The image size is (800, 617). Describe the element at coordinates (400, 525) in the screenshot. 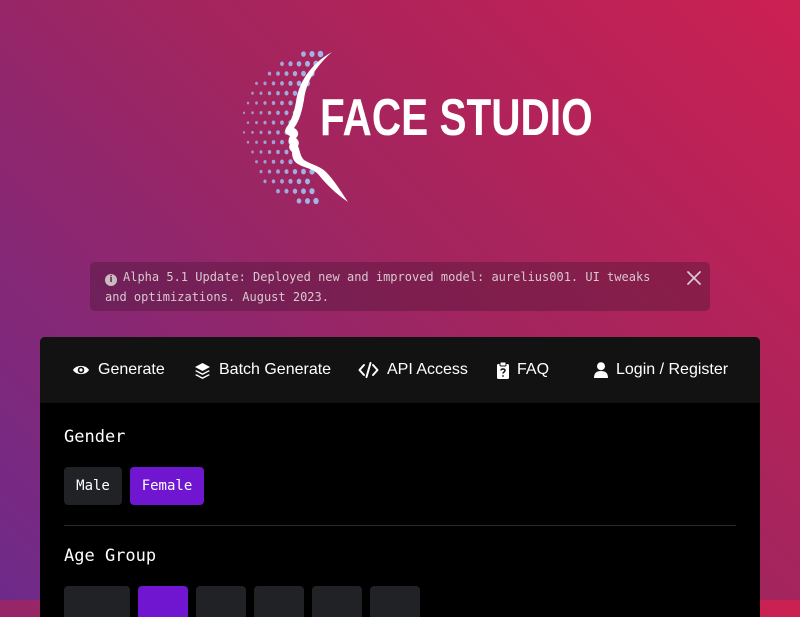

I see `section-divider` at that location.